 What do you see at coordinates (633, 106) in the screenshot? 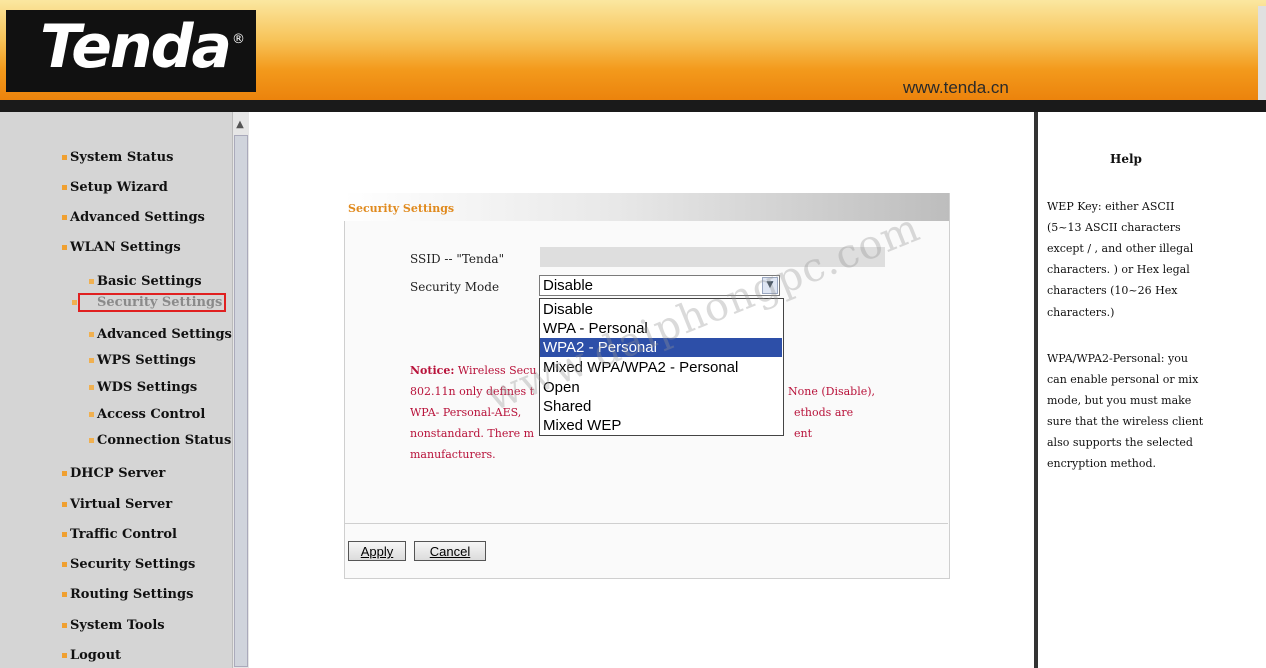
I see `header-divider` at bounding box center [633, 106].